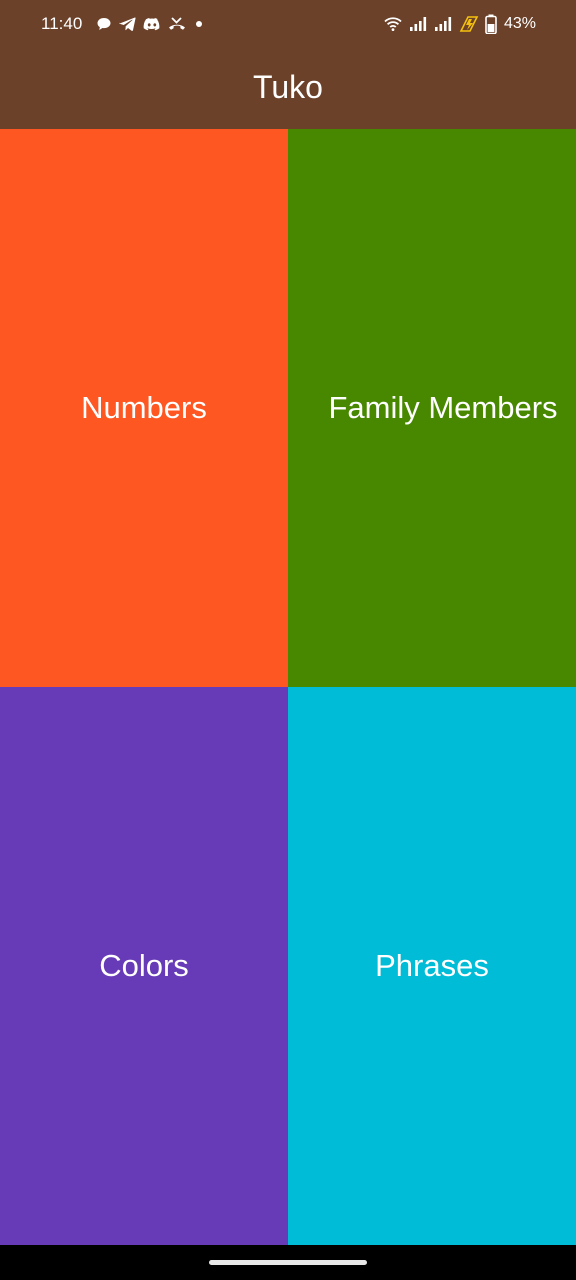 This screenshot has height=1280, width=576. I want to click on family-members-label: Family Members, so click(443, 407).